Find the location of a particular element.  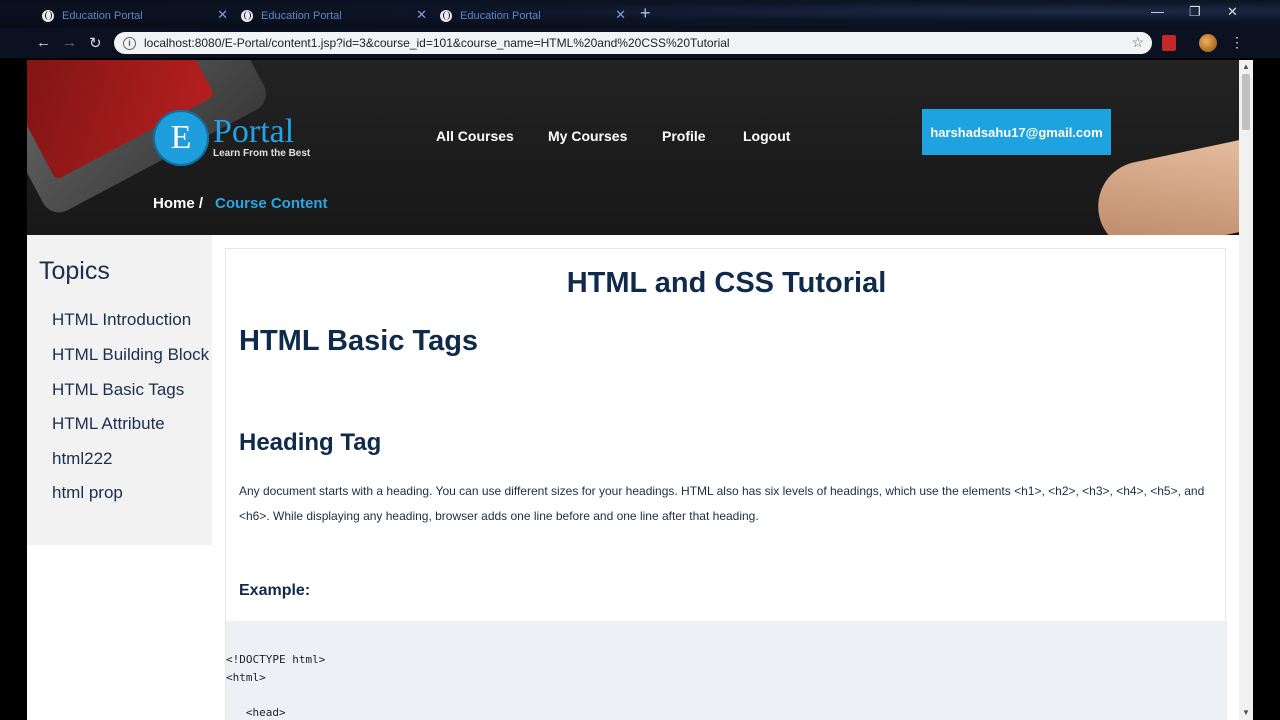

sidebar-title: Topics is located at coordinates (74, 271).